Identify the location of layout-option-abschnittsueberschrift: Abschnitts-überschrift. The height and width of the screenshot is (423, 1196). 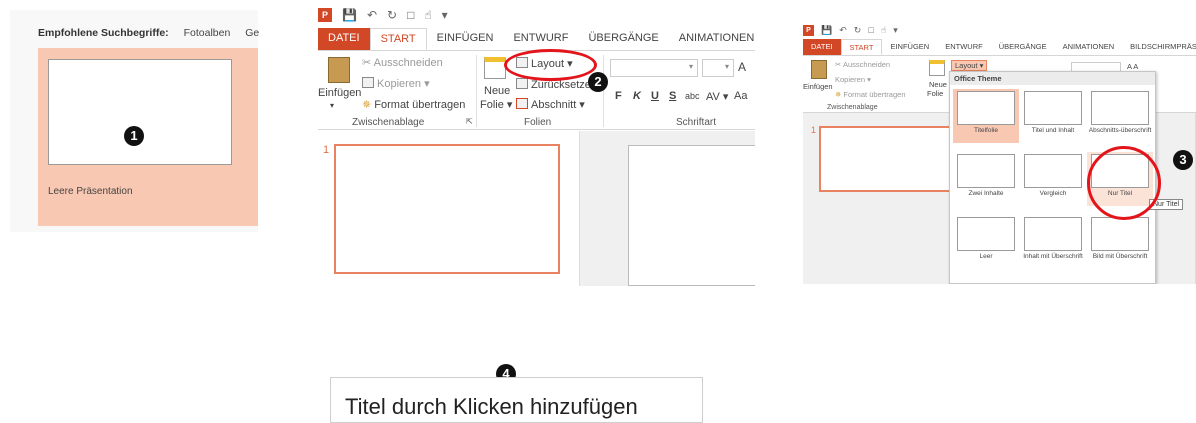
(1120, 116).